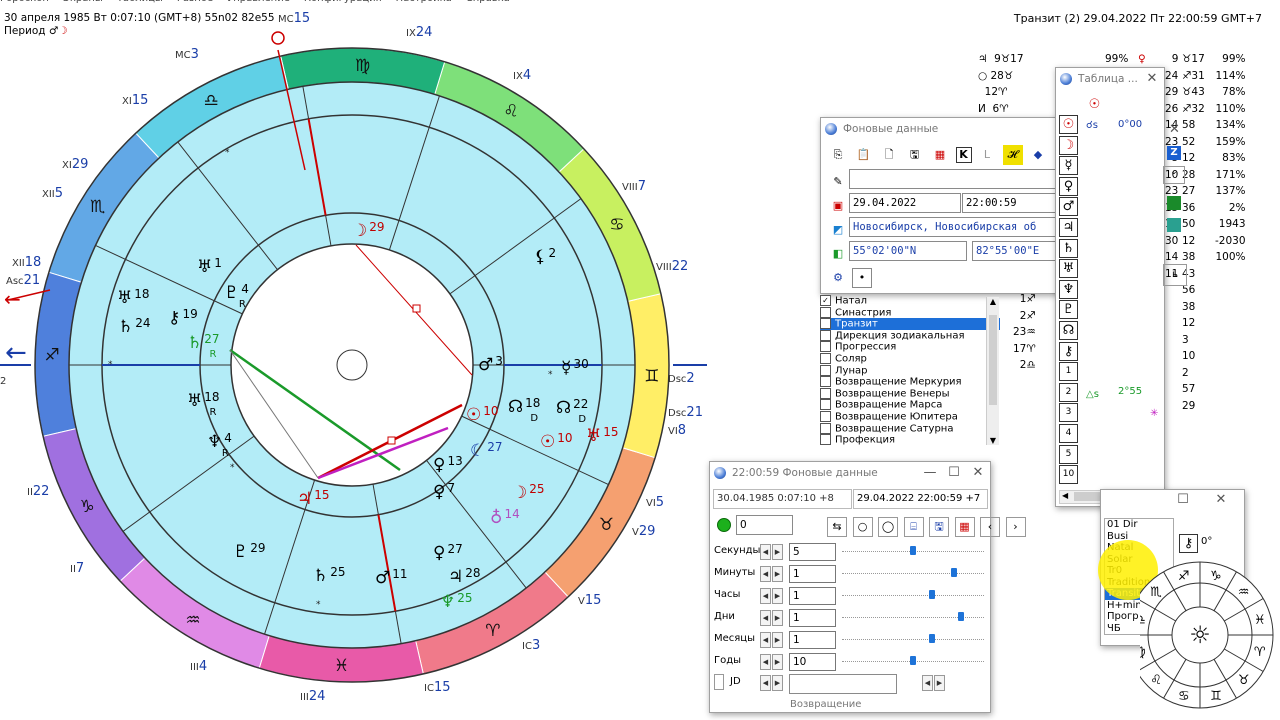 The height and width of the screenshot is (720, 1280). What do you see at coordinates (910, 405) in the screenshot?
I see `layer-item-9: Возвращение Марса` at bounding box center [910, 405].